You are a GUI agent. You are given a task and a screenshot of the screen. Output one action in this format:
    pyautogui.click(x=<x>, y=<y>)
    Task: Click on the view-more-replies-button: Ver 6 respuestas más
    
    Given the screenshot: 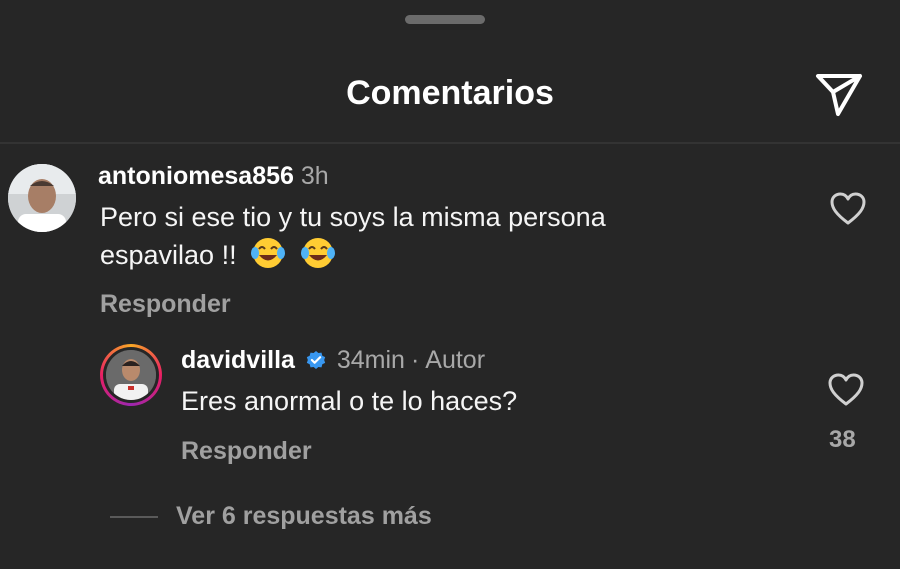 What is the action you would take?
    pyautogui.click(x=304, y=516)
    